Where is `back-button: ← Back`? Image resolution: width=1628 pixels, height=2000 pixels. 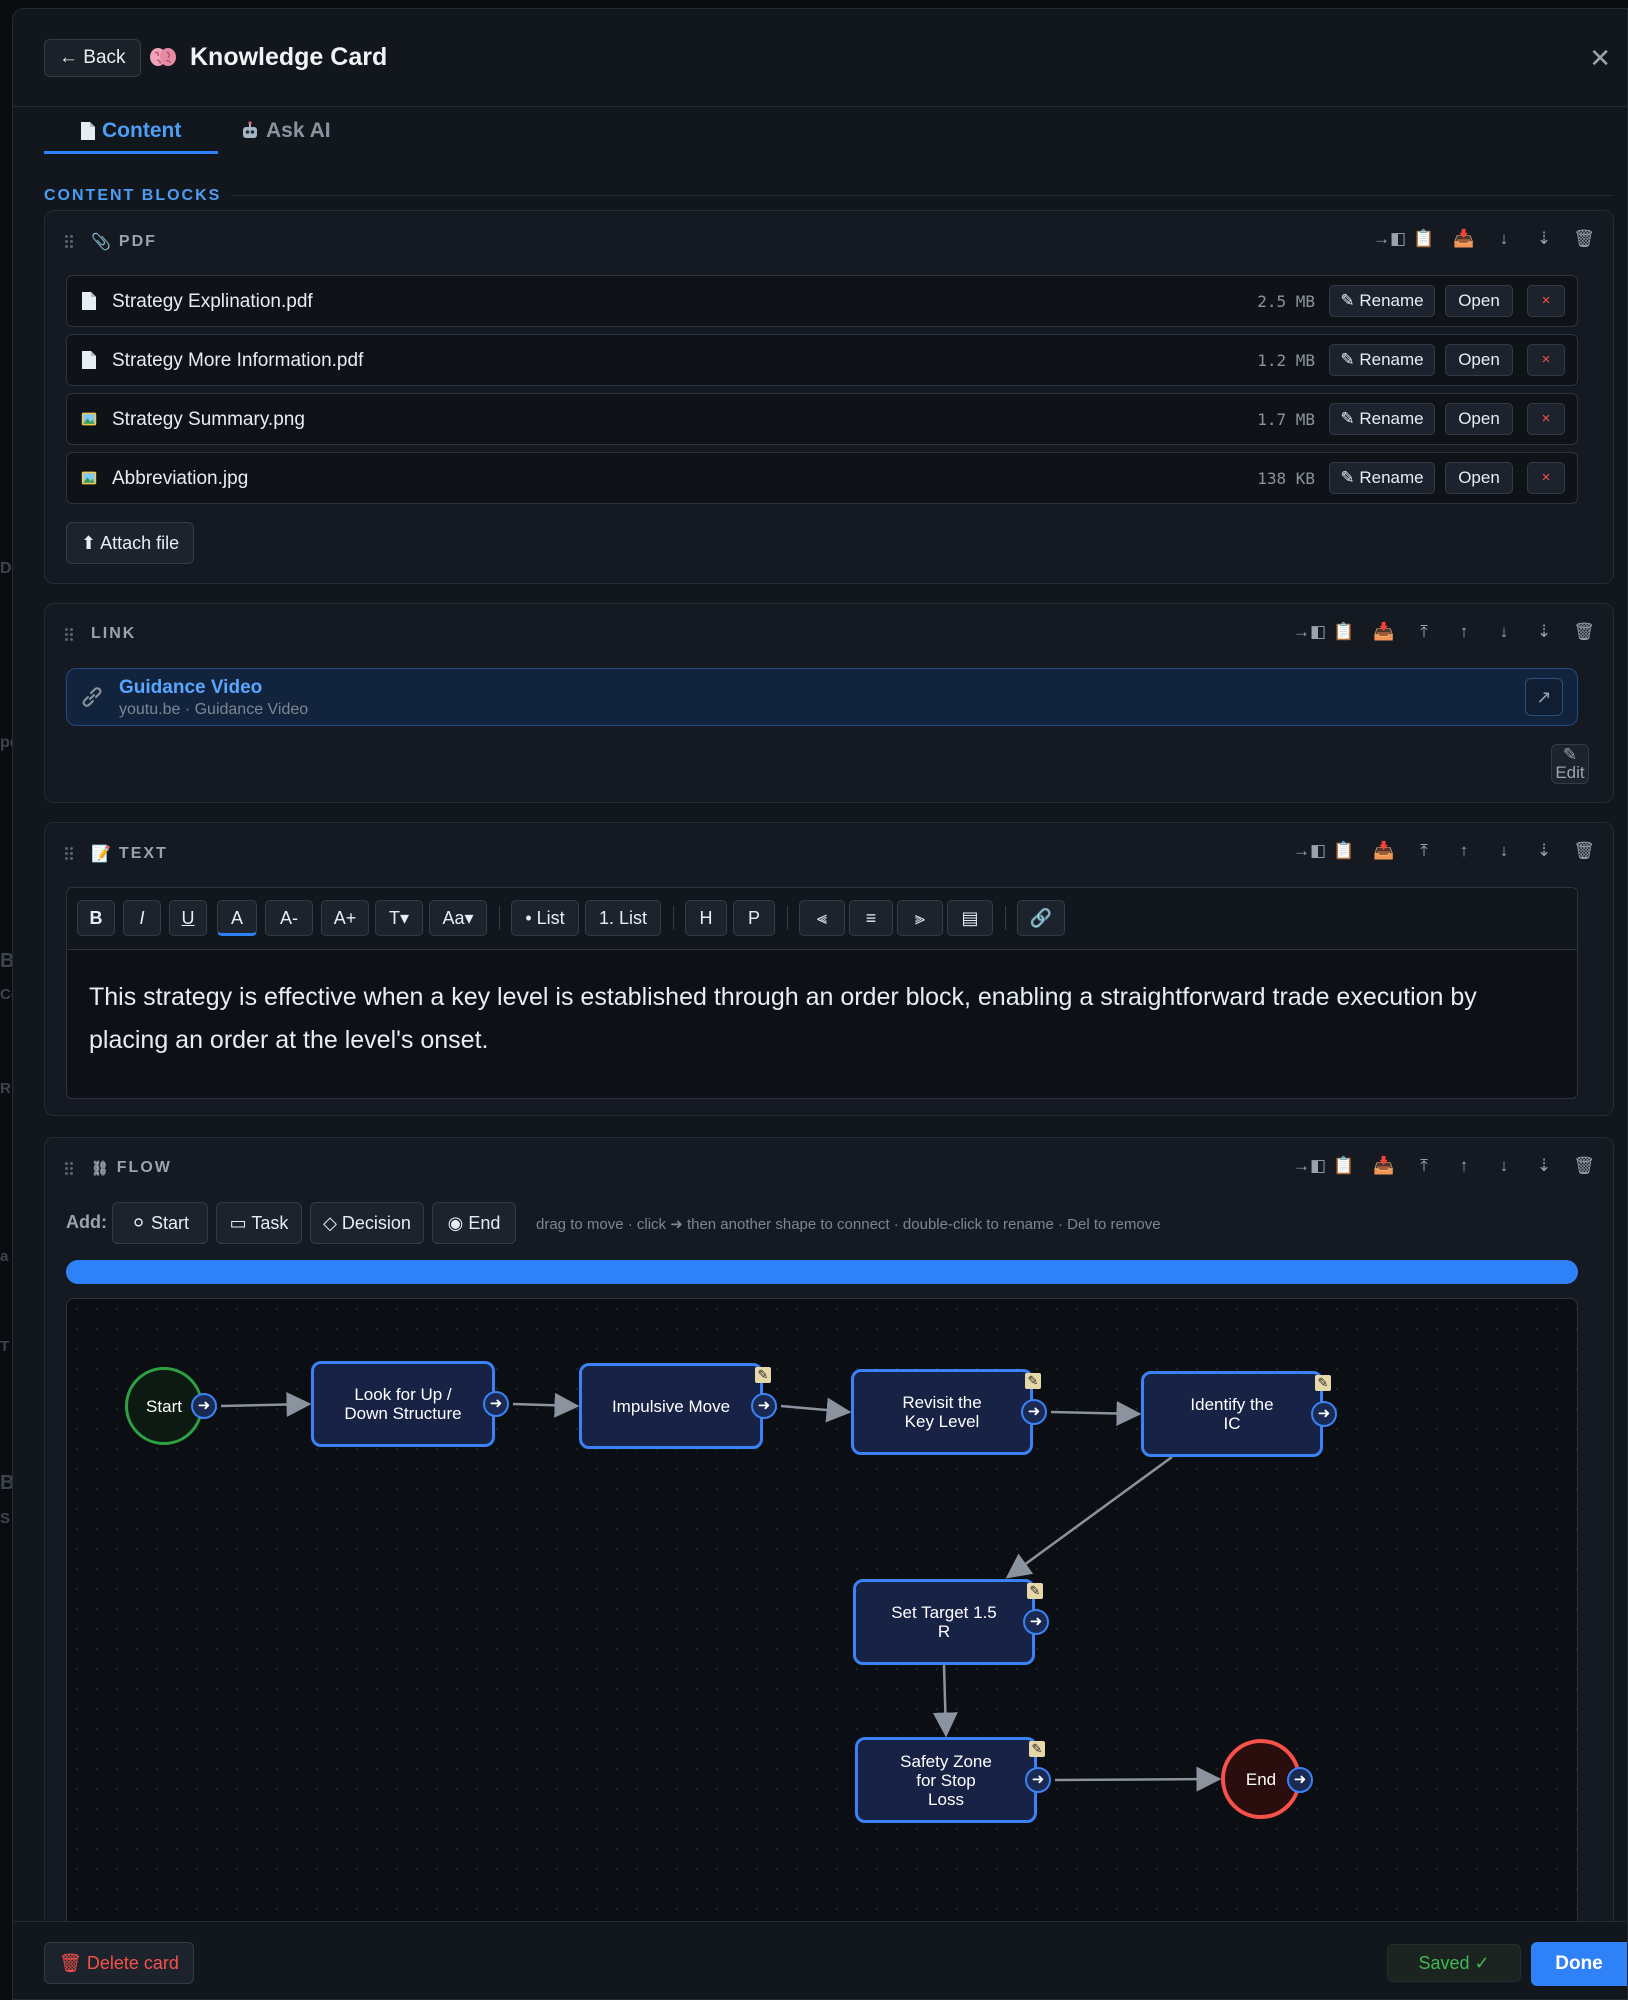
back-button: ← Back is located at coordinates (92, 58).